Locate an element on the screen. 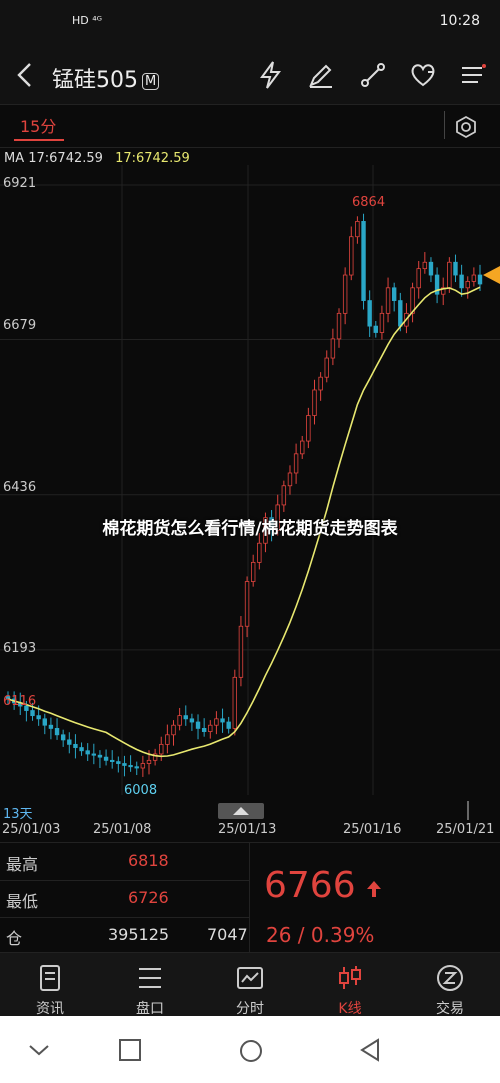 This screenshot has width=500, height=1083. nav-label: 交易 is located at coordinates (450, 1009).